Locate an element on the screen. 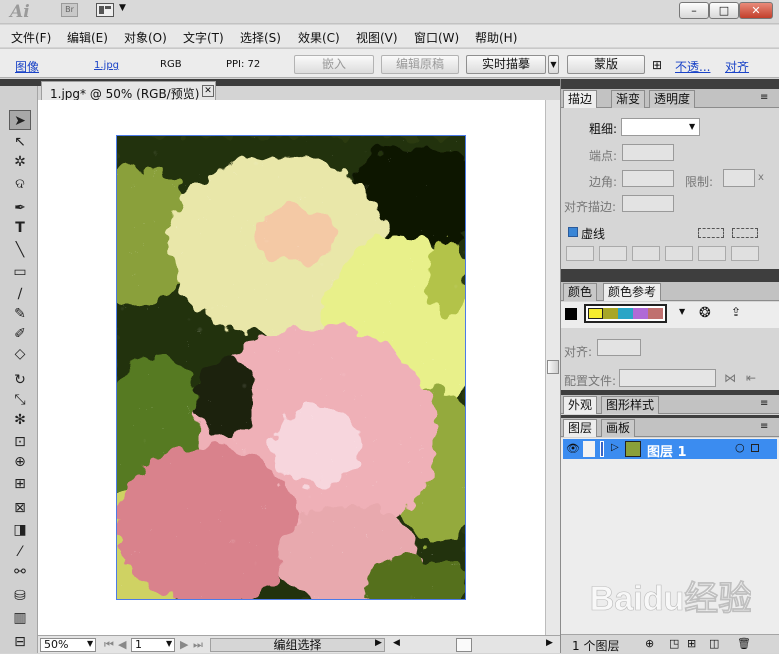 The image size is (779, 654). cap-buttons is located at coordinates (648, 152).